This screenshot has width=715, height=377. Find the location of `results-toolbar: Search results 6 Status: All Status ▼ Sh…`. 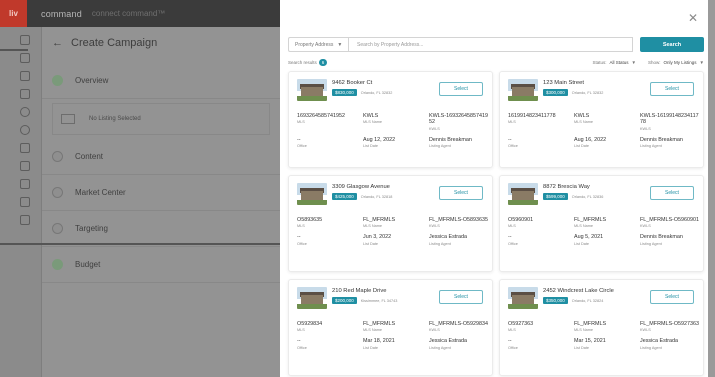

results-toolbar: Search results 6 Status: All Status ▼ Sh… is located at coordinates (496, 62).